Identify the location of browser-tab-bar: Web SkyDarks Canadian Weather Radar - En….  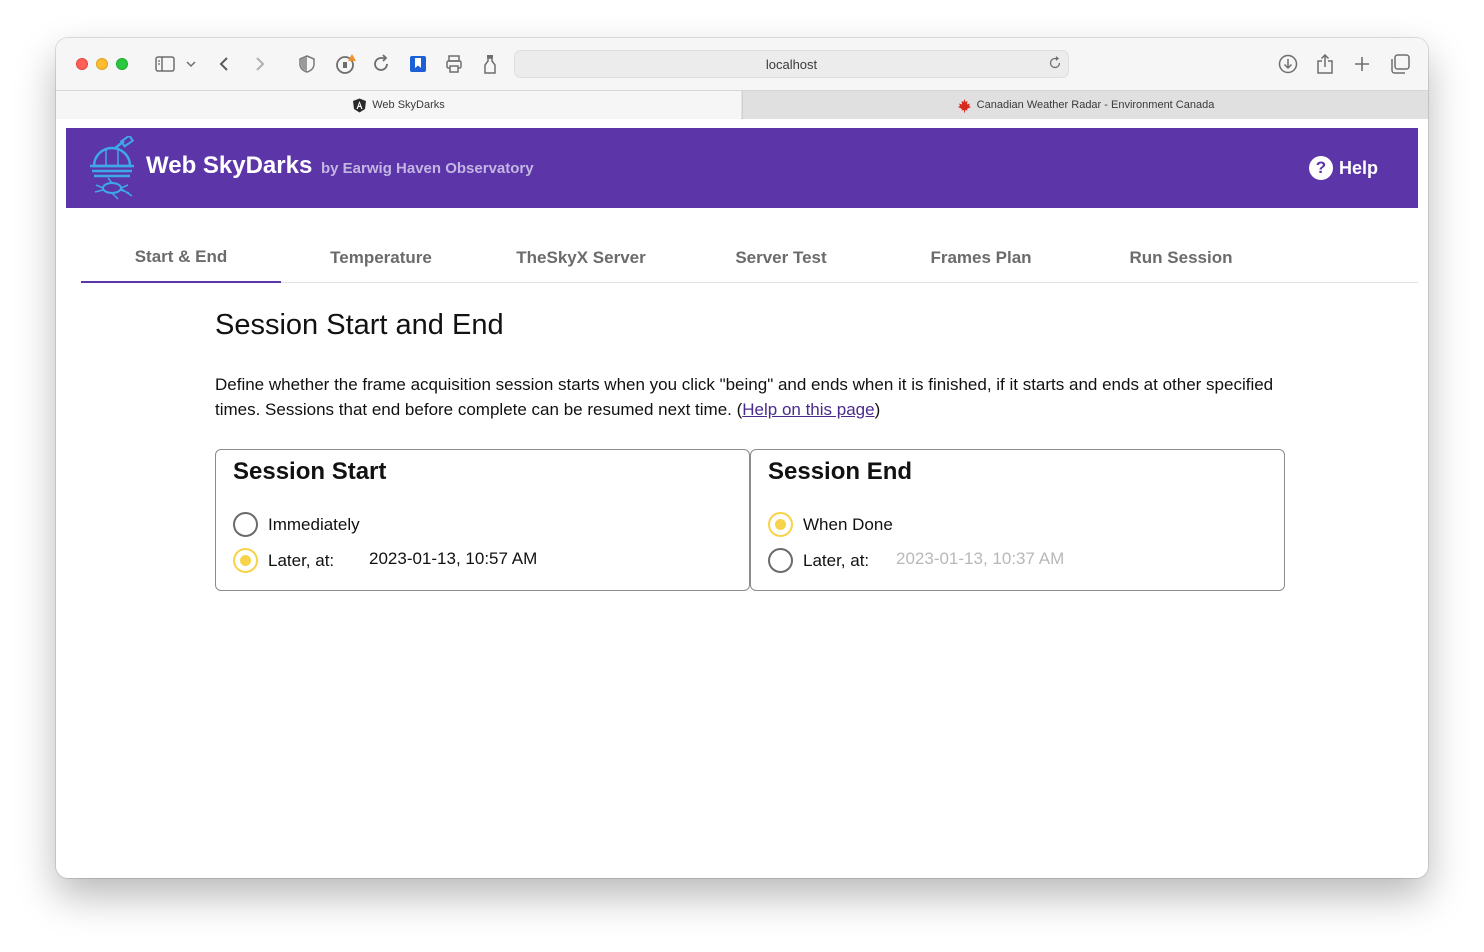
(742, 104).